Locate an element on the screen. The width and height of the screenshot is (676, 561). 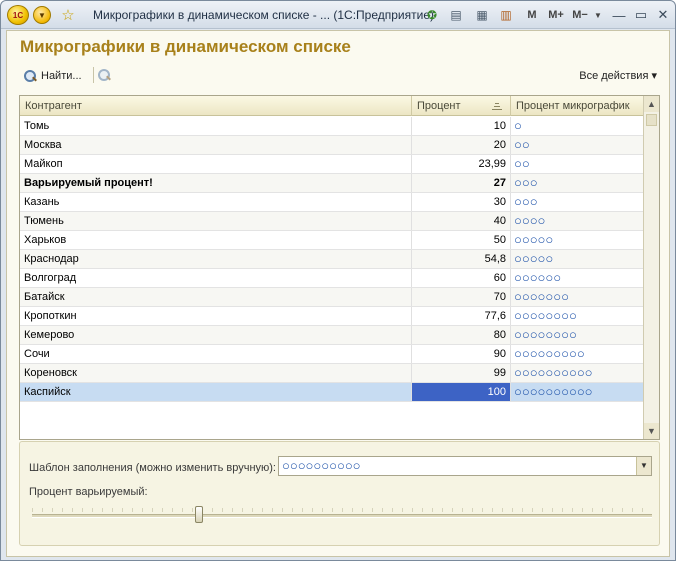
percent-cell: 40 is located at coordinates (461, 221).